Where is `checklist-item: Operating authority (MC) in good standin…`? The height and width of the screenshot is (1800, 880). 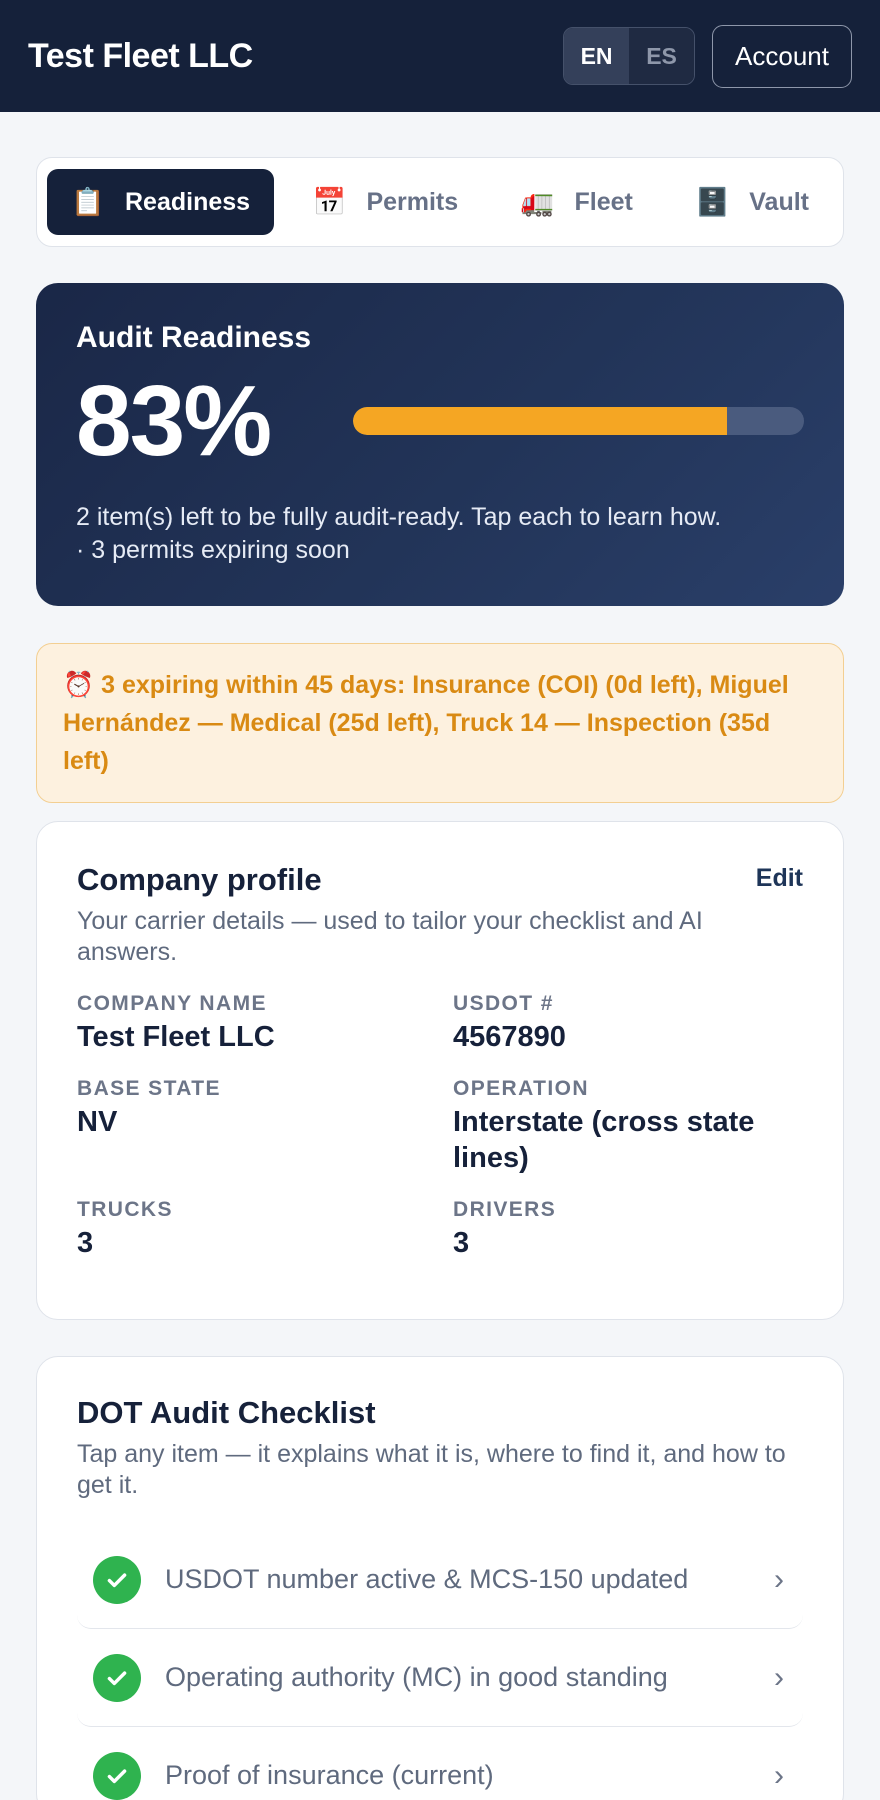 checklist-item: Operating authority (MC) in good standin… is located at coordinates (440, 1678).